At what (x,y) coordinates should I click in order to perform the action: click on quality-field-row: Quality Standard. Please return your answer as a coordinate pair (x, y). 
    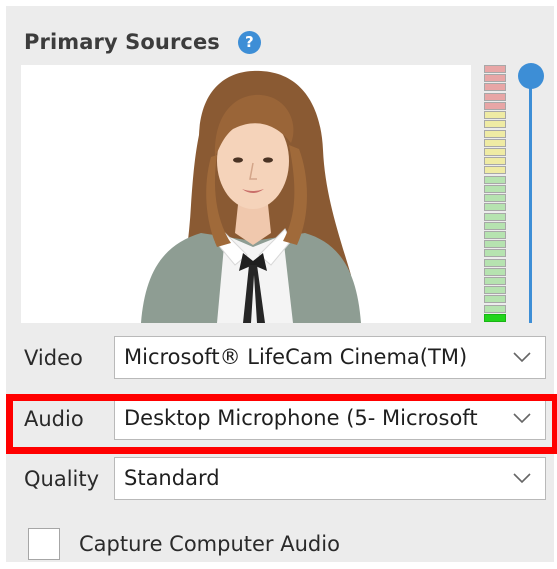
    Looking at the image, I should click on (280, 479).